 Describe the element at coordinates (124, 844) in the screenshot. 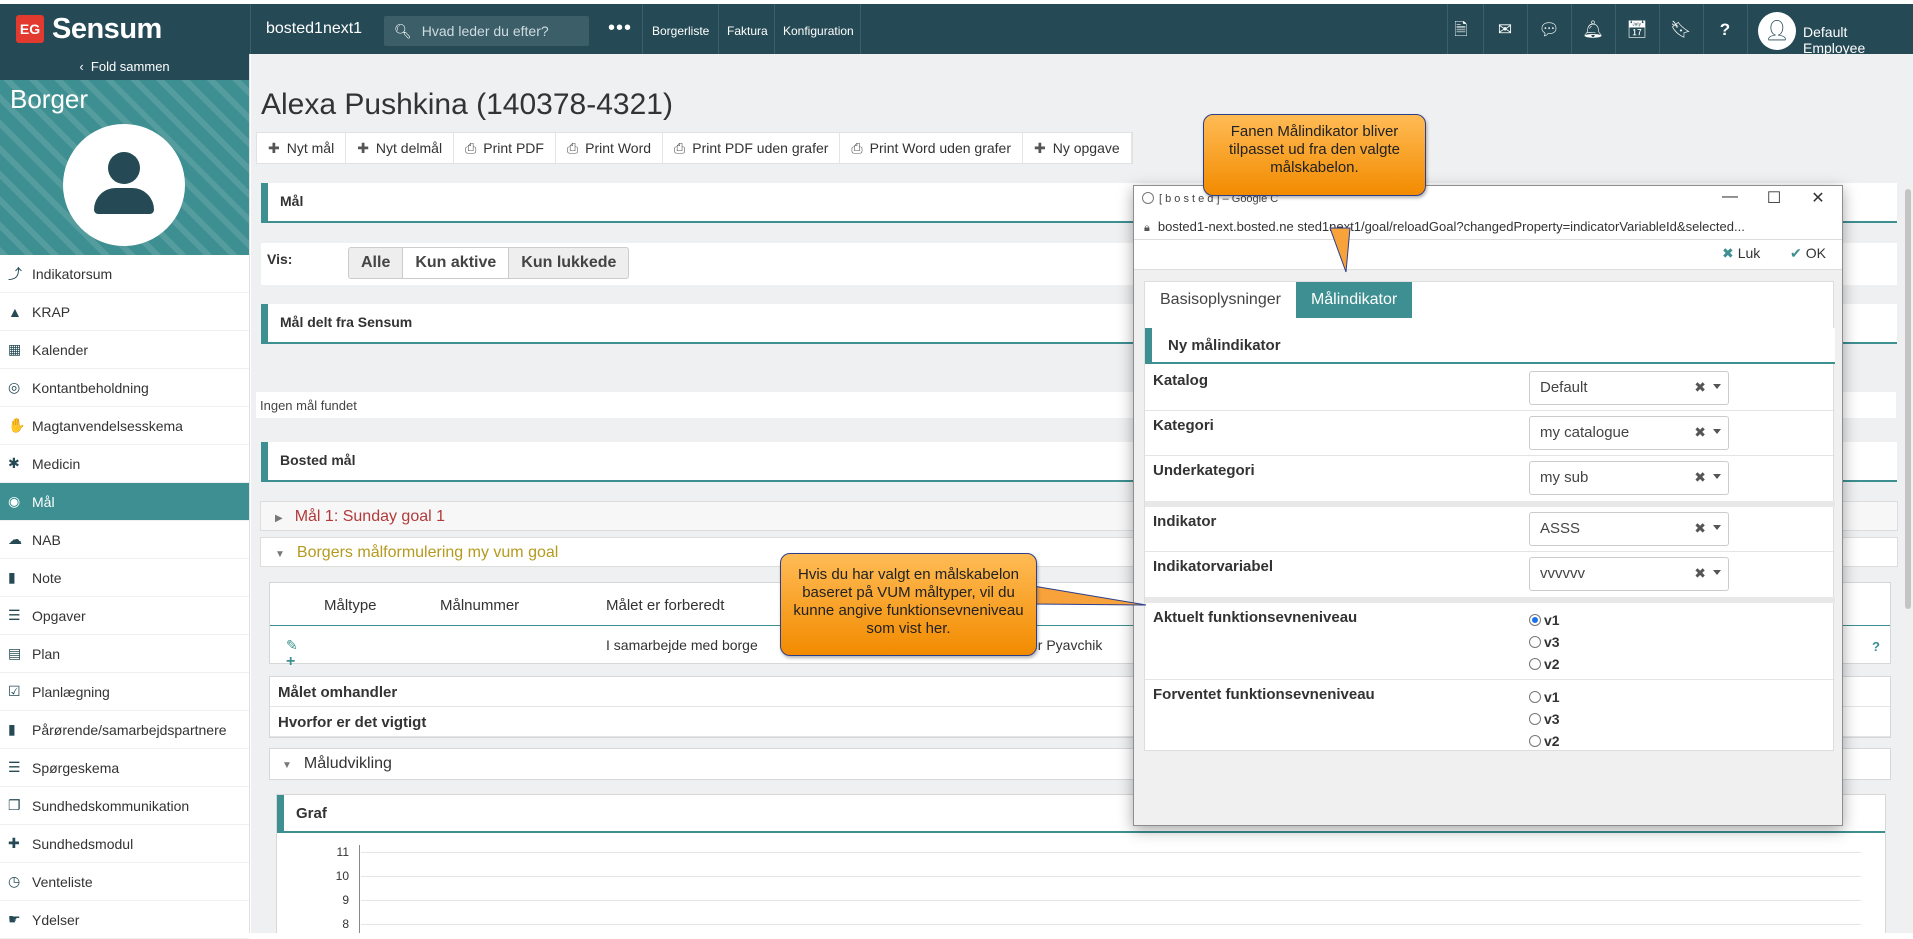

I see `sidebar-item-sundhedsmodul: ✚ Sundhedsmodul` at that location.